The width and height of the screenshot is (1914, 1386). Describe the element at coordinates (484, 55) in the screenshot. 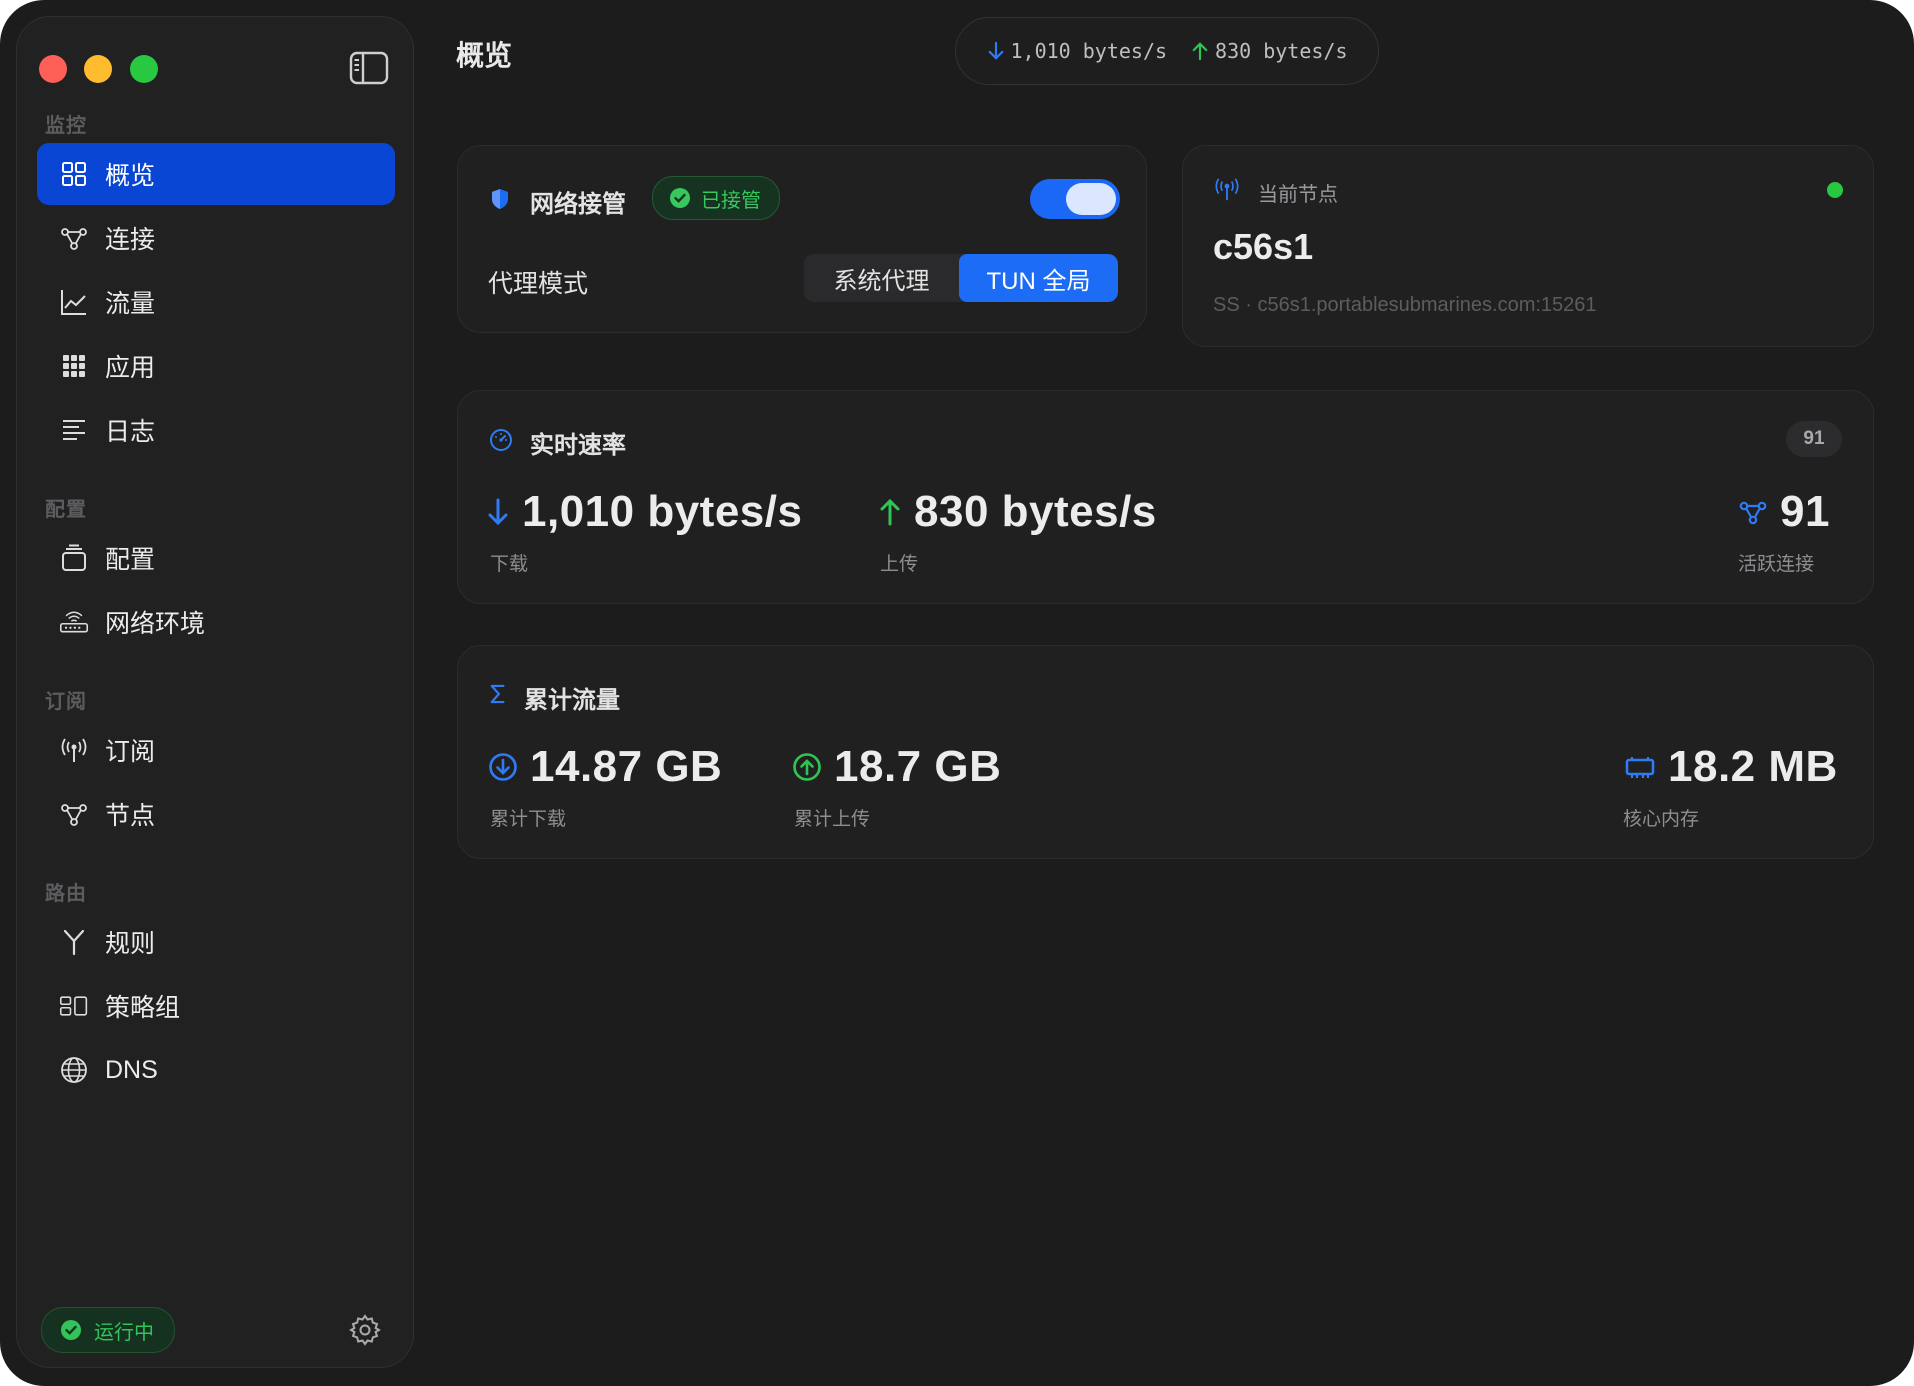

I see `page-title: 概览` at that location.